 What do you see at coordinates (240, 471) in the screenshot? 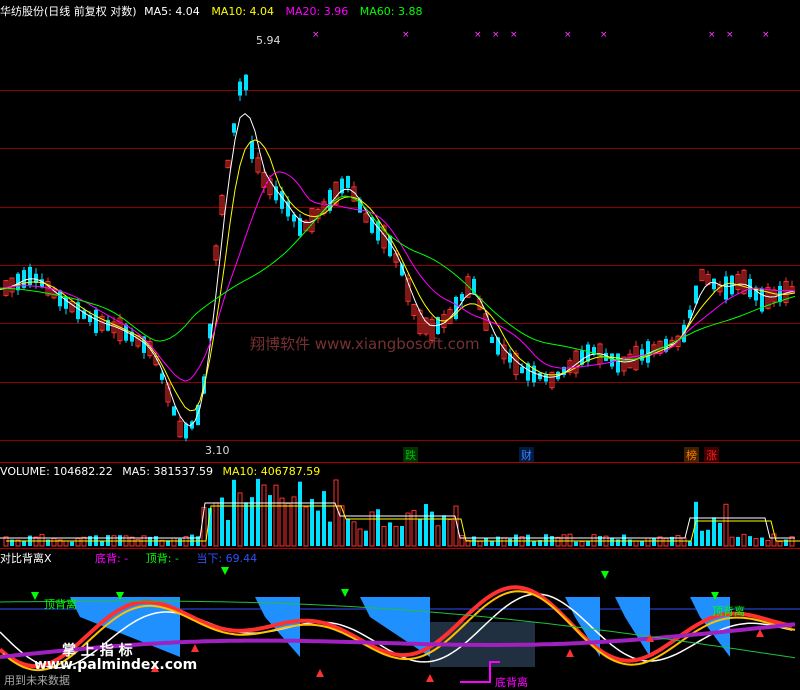
I see `volume-ma10-label: MA10:` at bounding box center [240, 471].